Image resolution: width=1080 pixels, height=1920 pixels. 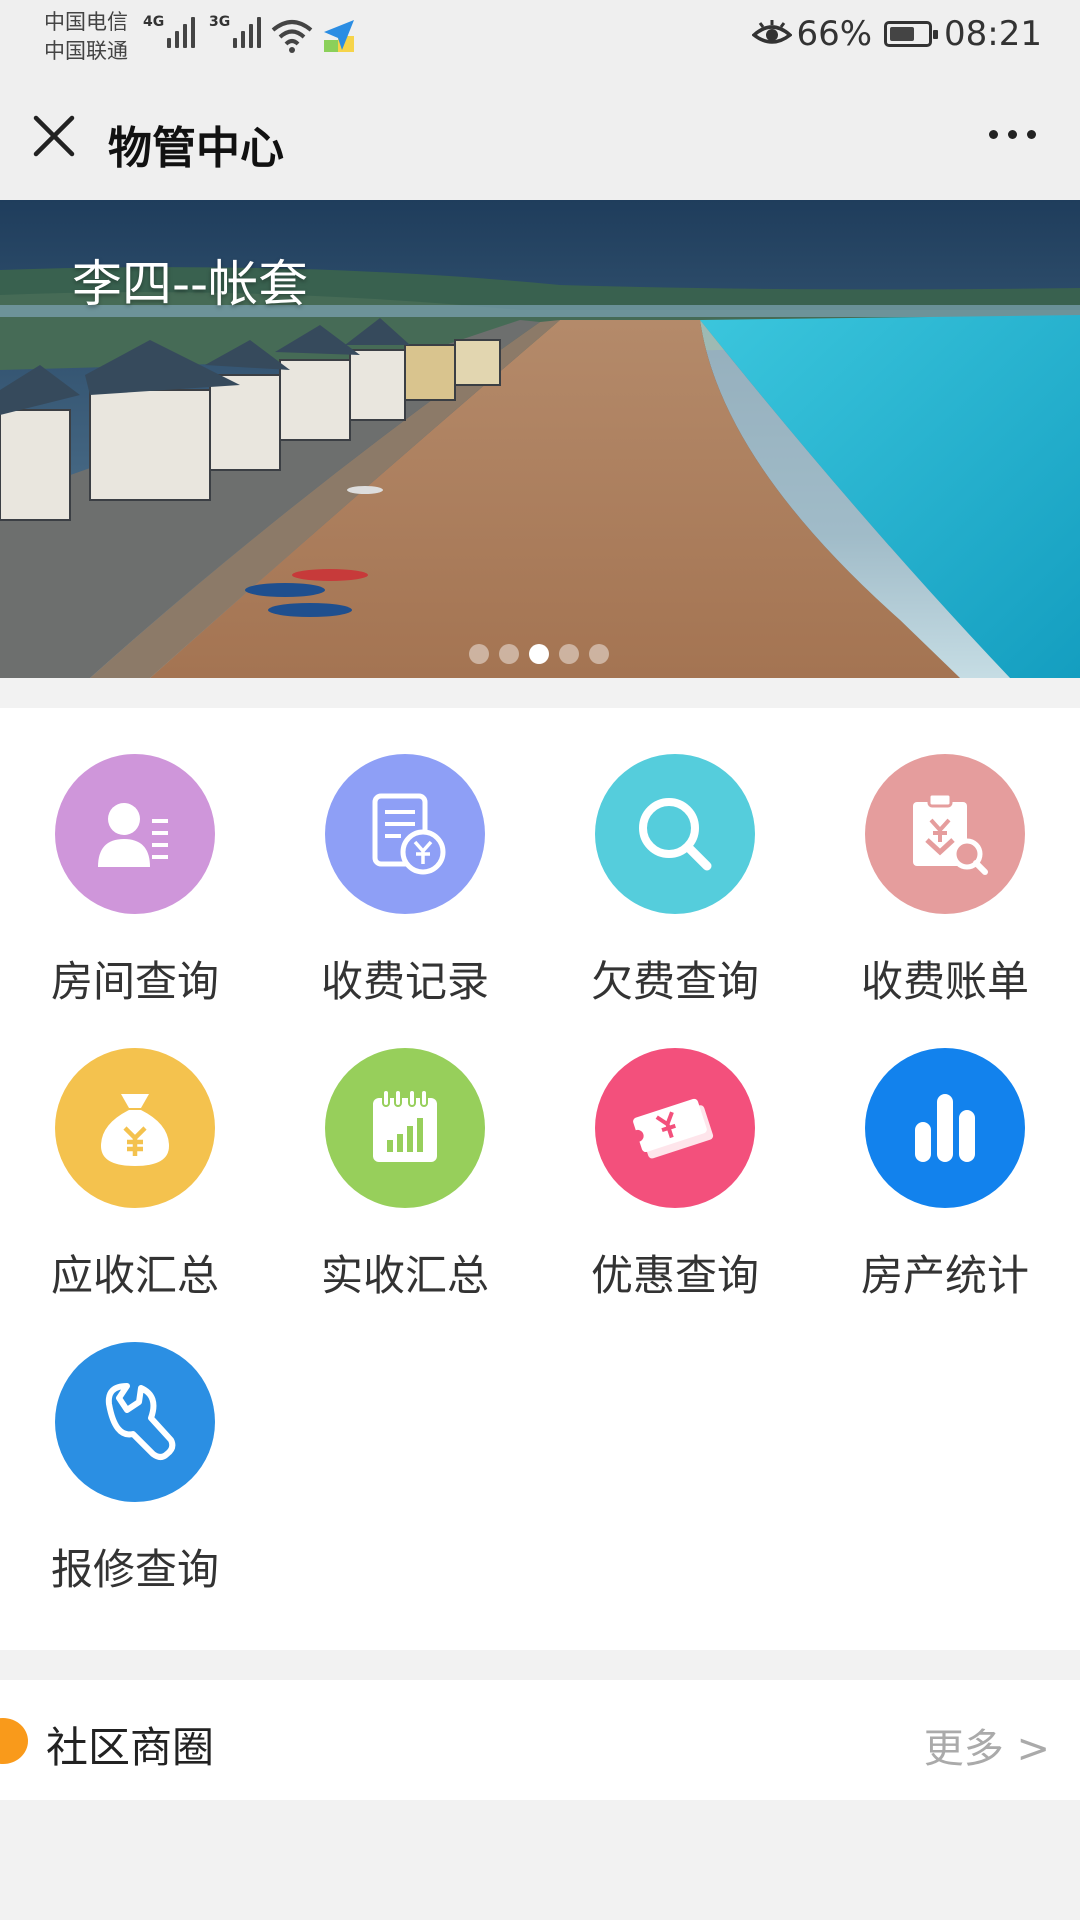 What do you see at coordinates (196, 148) in the screenshot?
I see `page-title: 物管中心` at bounding box center [196, 148].